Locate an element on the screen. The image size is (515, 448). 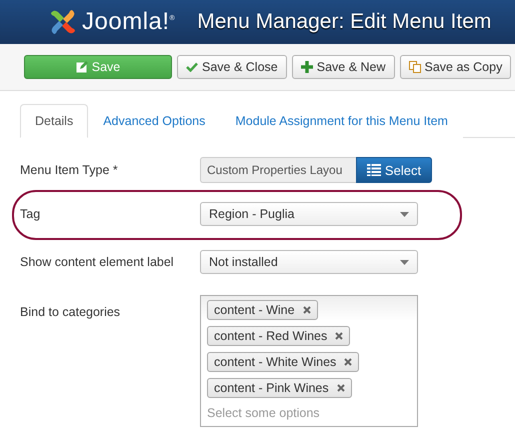
page-title: Menu Manager: Edit Menu Item is located at coordinates (344, 22).